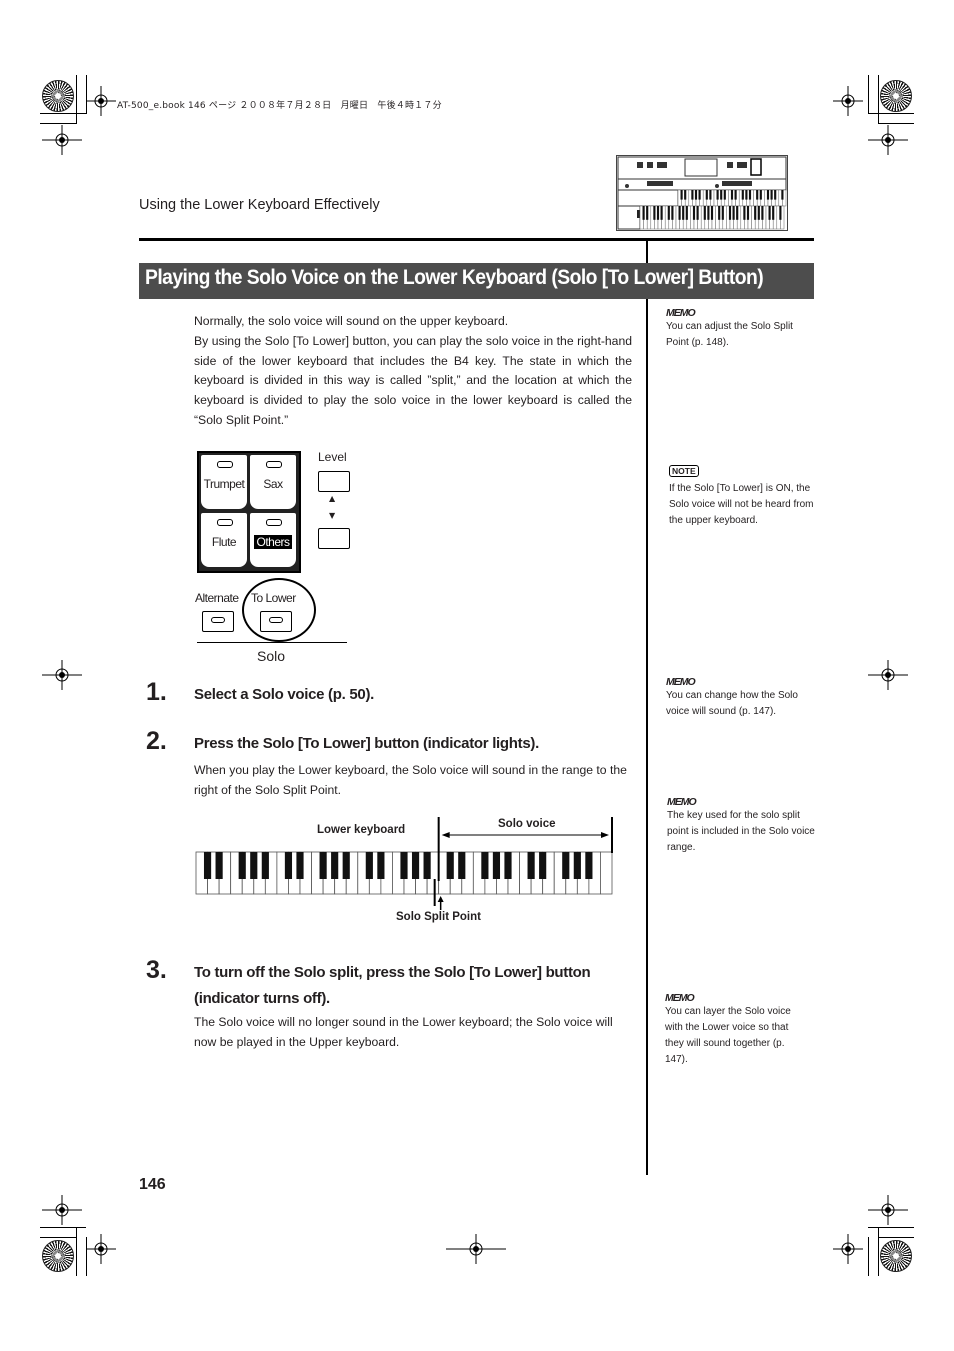 The image size is (954, 1351). Describe the element at coordinates (152, 1184) in the screenshot. I see `page-number: 146` at that location.